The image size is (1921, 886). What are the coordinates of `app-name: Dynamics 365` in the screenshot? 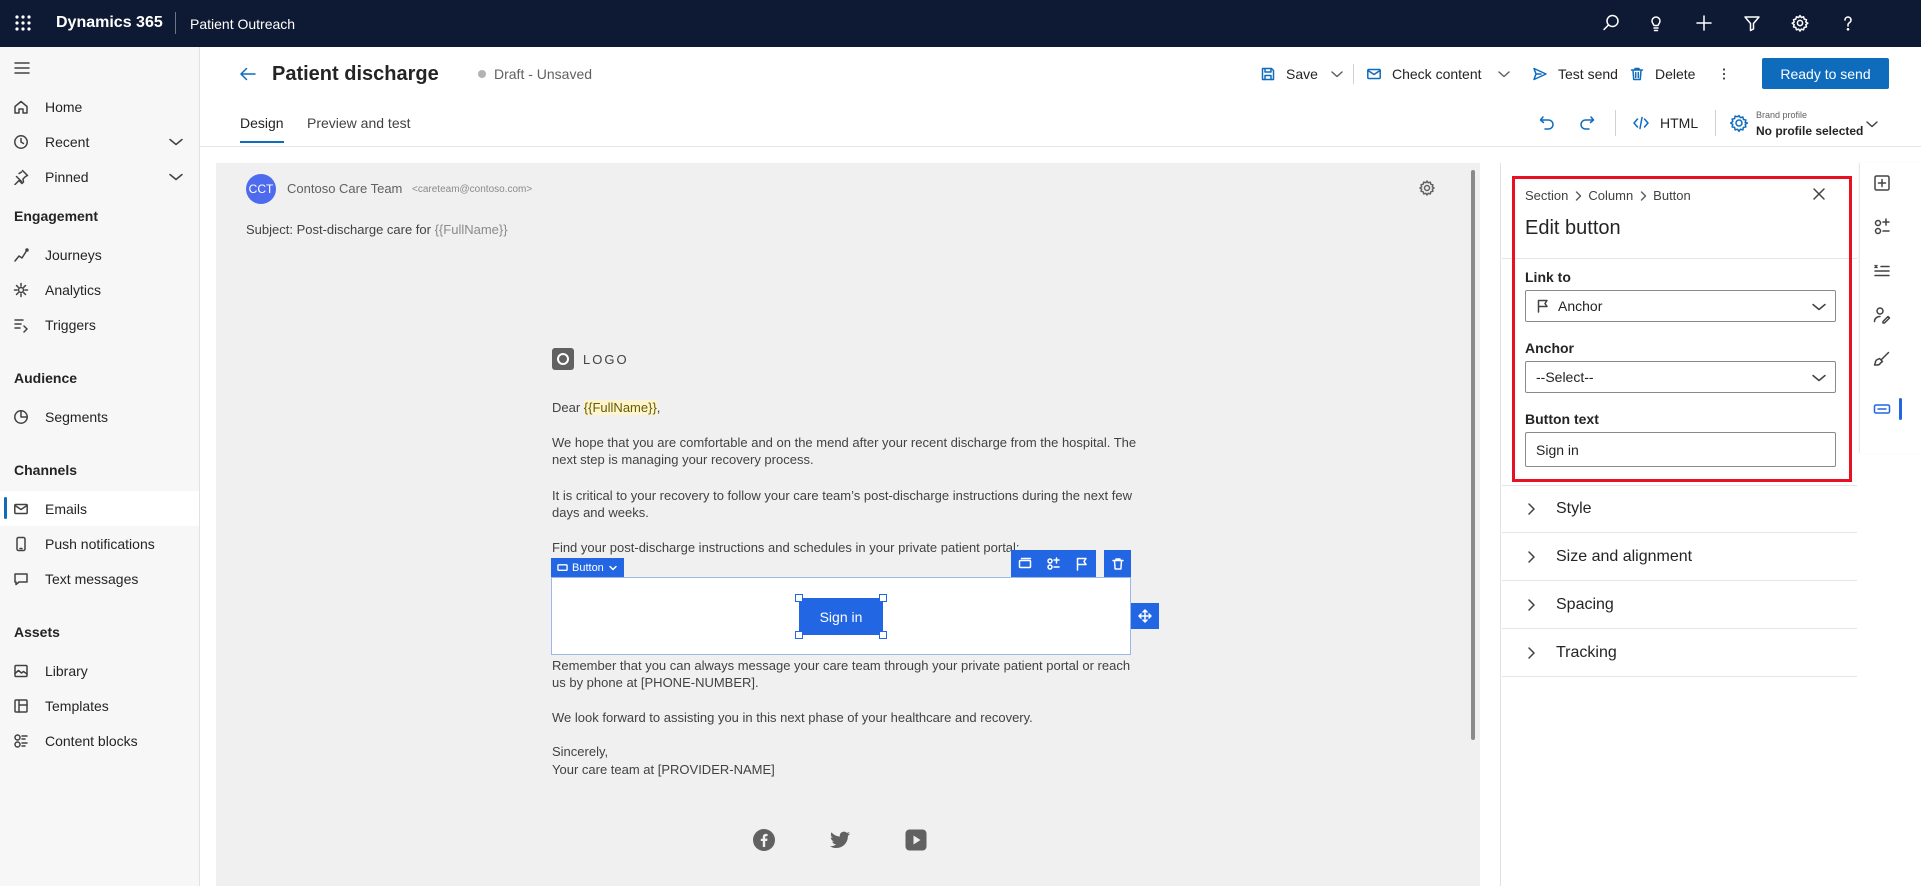 It's located at (109, 23).